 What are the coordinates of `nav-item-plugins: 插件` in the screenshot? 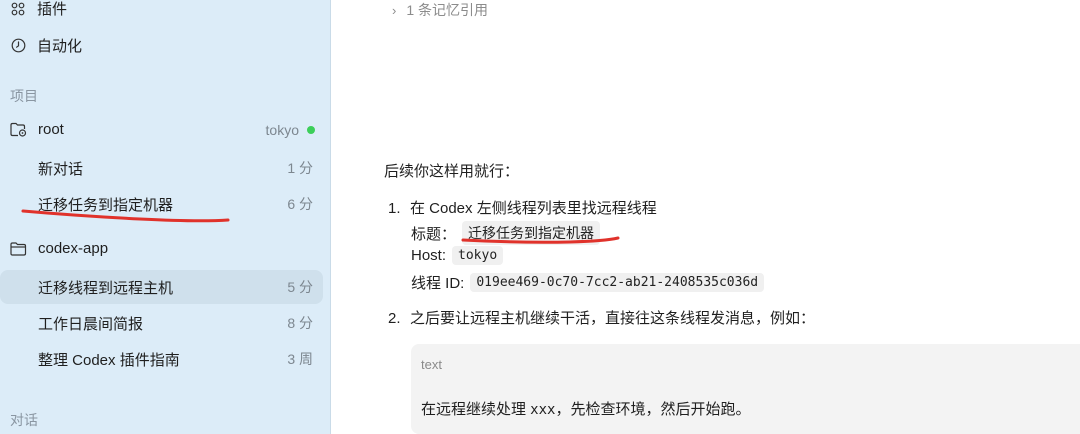 It's located at (38, 9).